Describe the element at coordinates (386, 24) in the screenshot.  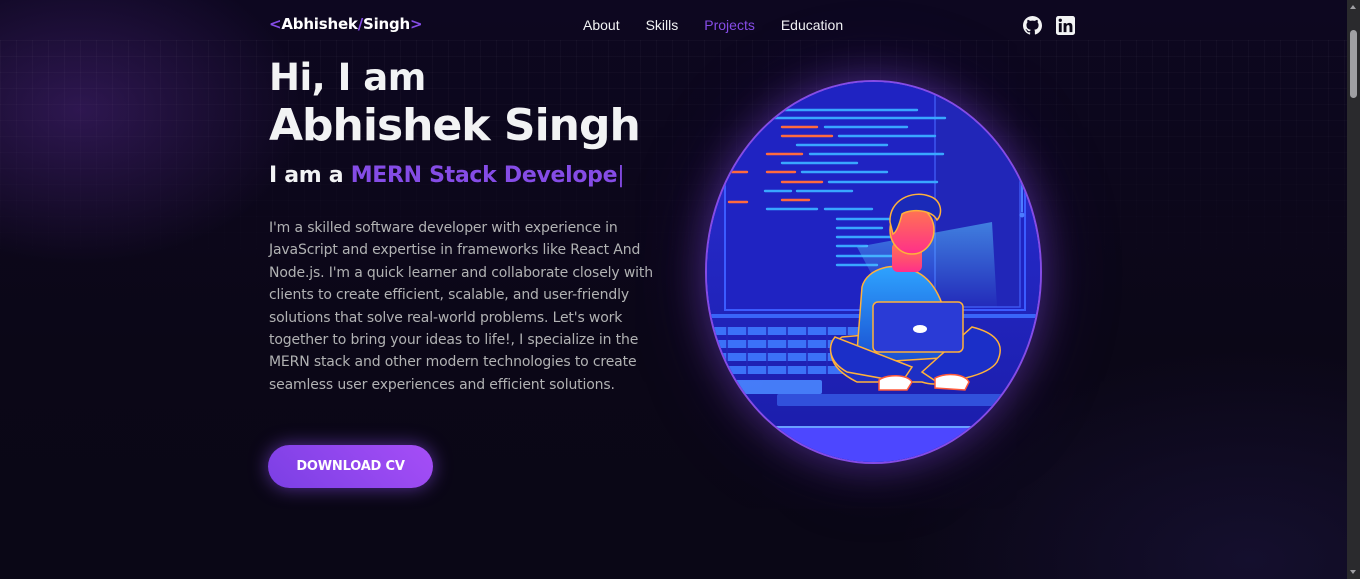
I see `logo-last-name: Singh` at that location.